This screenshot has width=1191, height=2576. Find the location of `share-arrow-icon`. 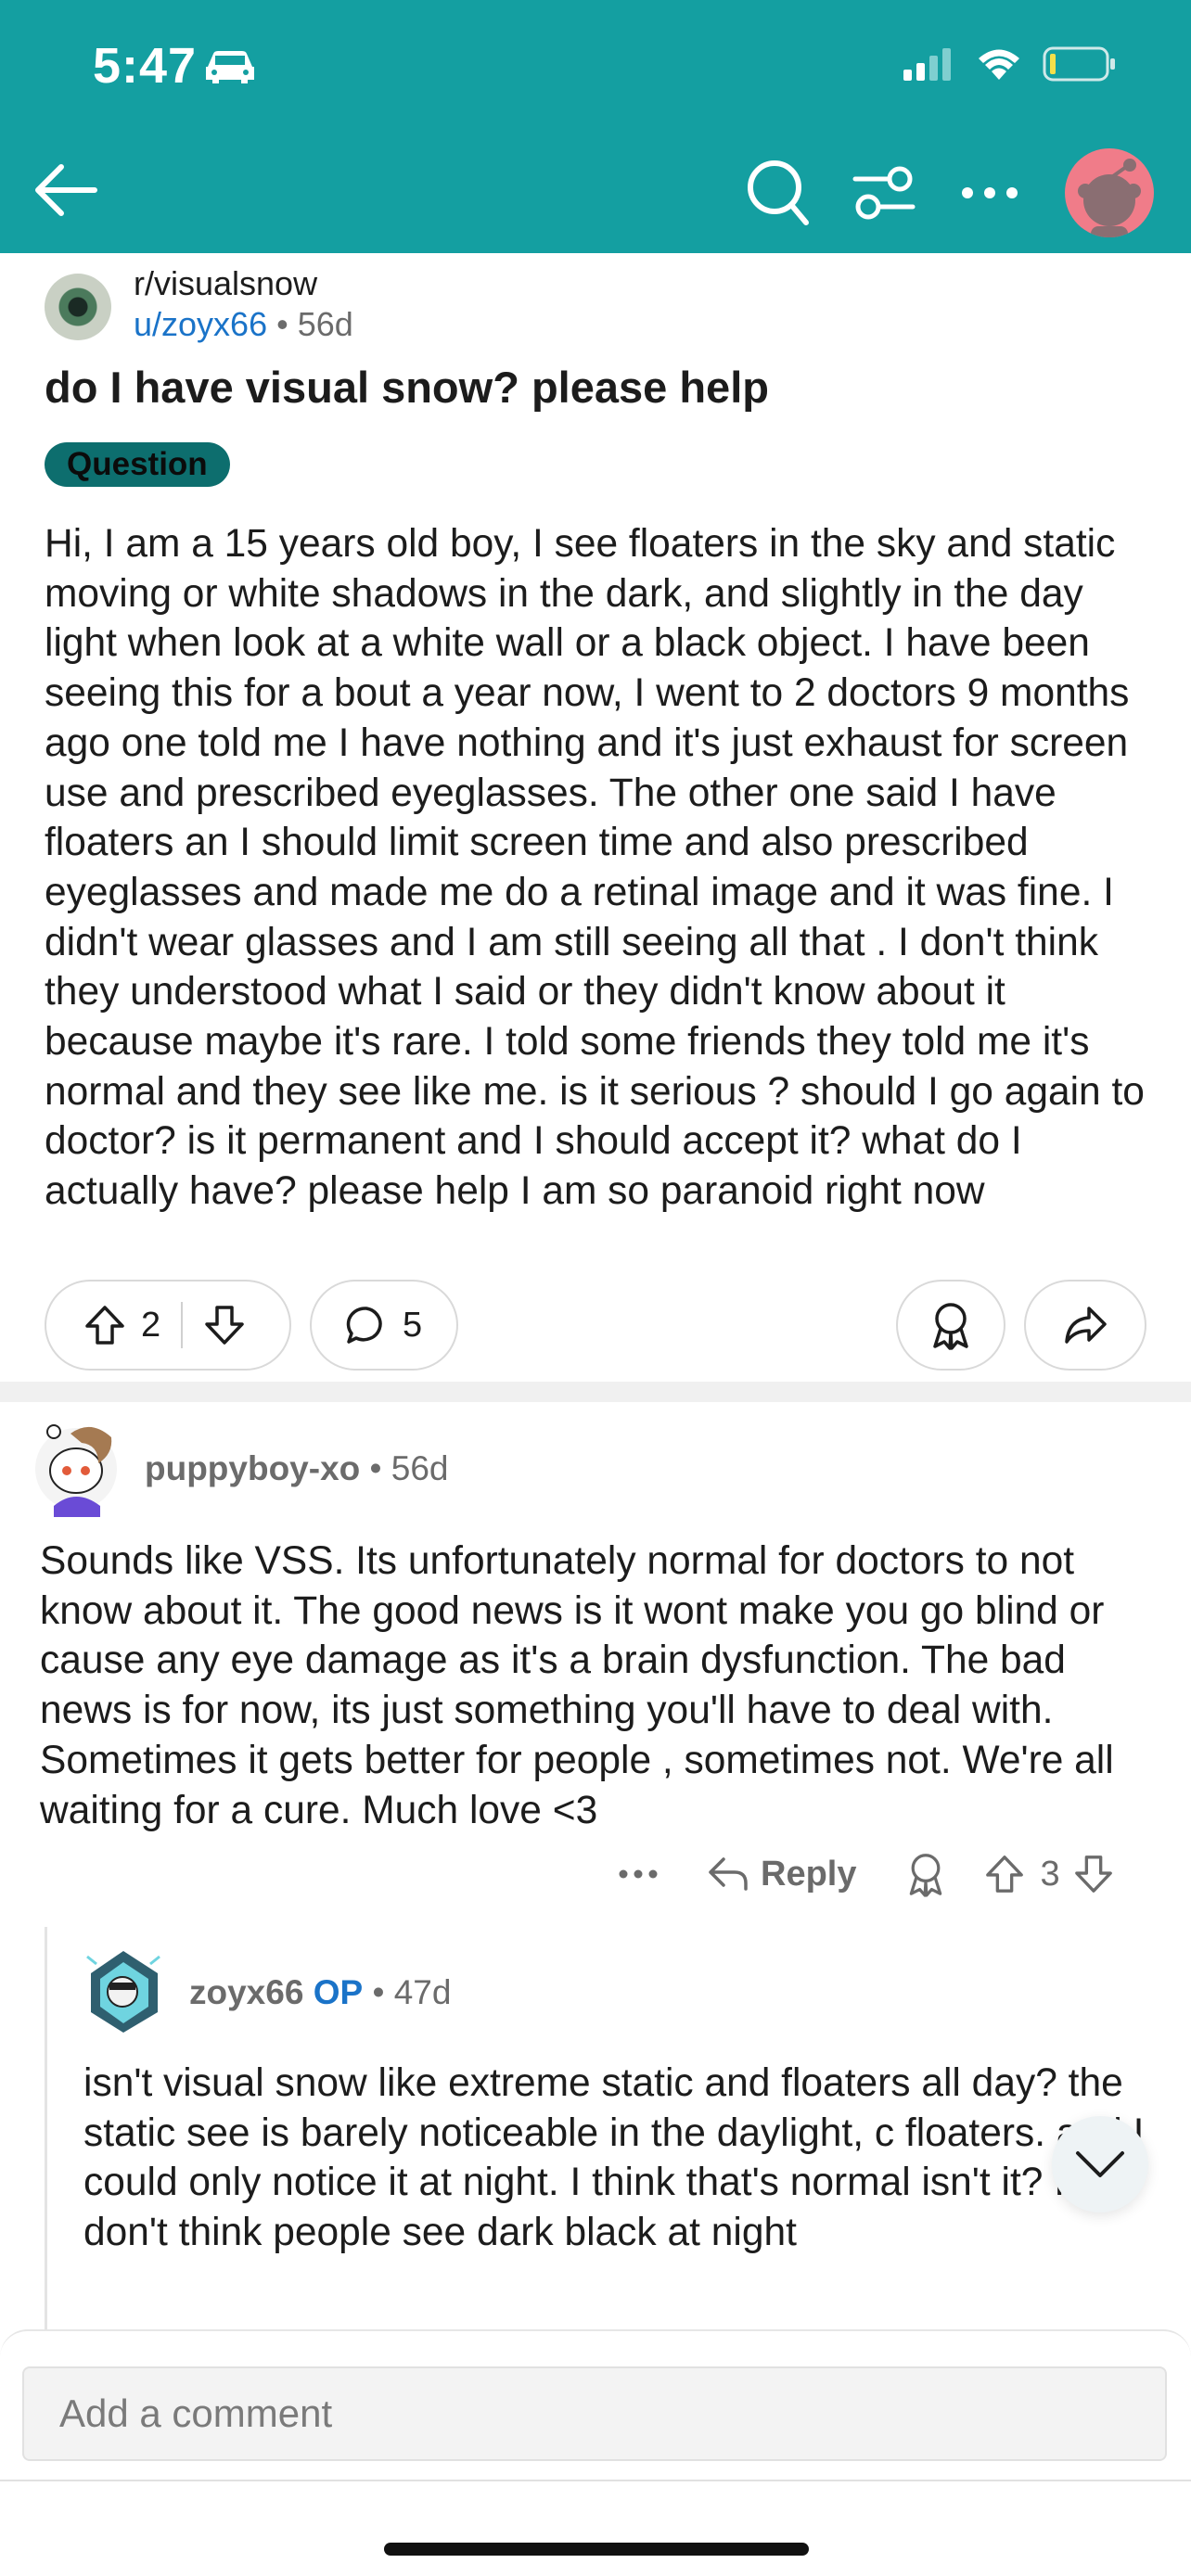

share-arrow-icon is located at coordinates (1086, 1325).